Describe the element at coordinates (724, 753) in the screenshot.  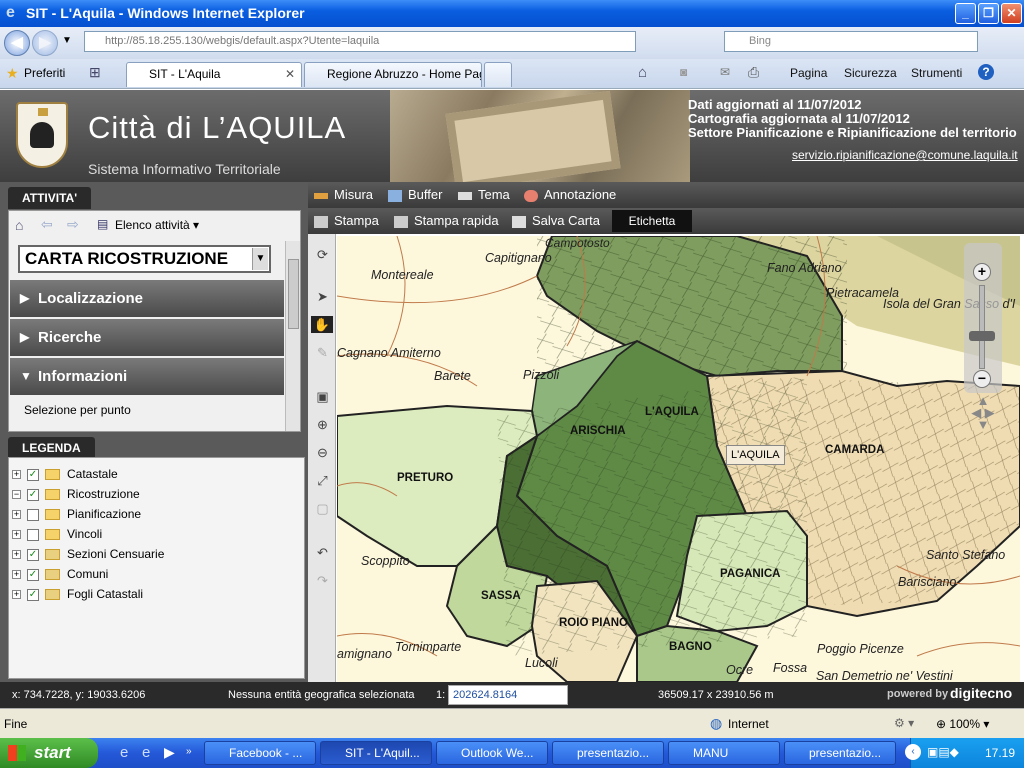
I see `task-manu-folder: MANU` at that location.